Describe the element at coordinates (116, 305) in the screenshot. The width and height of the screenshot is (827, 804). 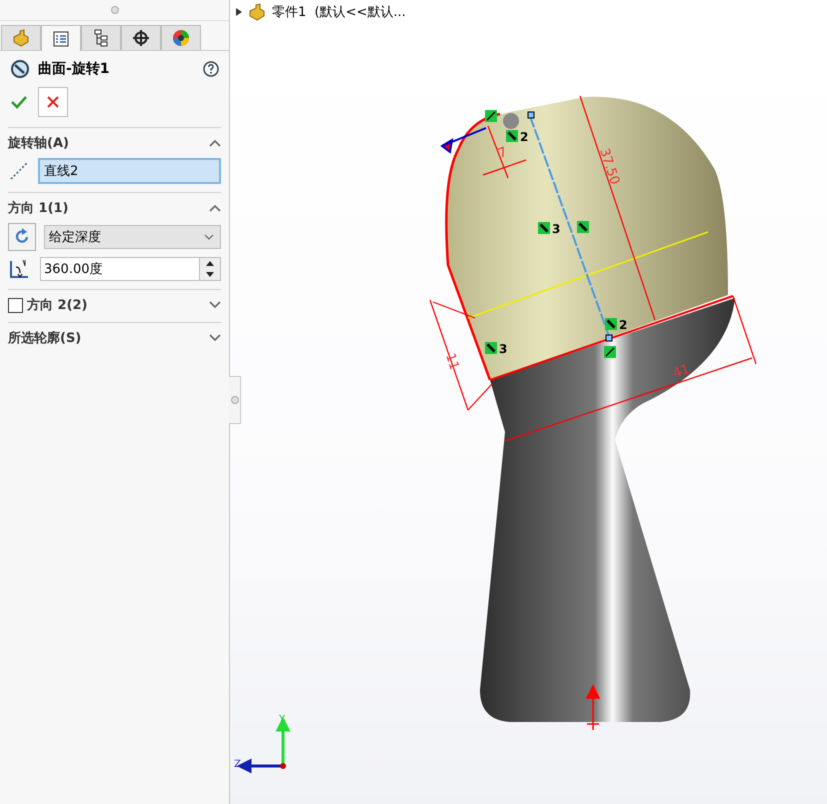
I see `section-title: 方向 2(2)` at that location.